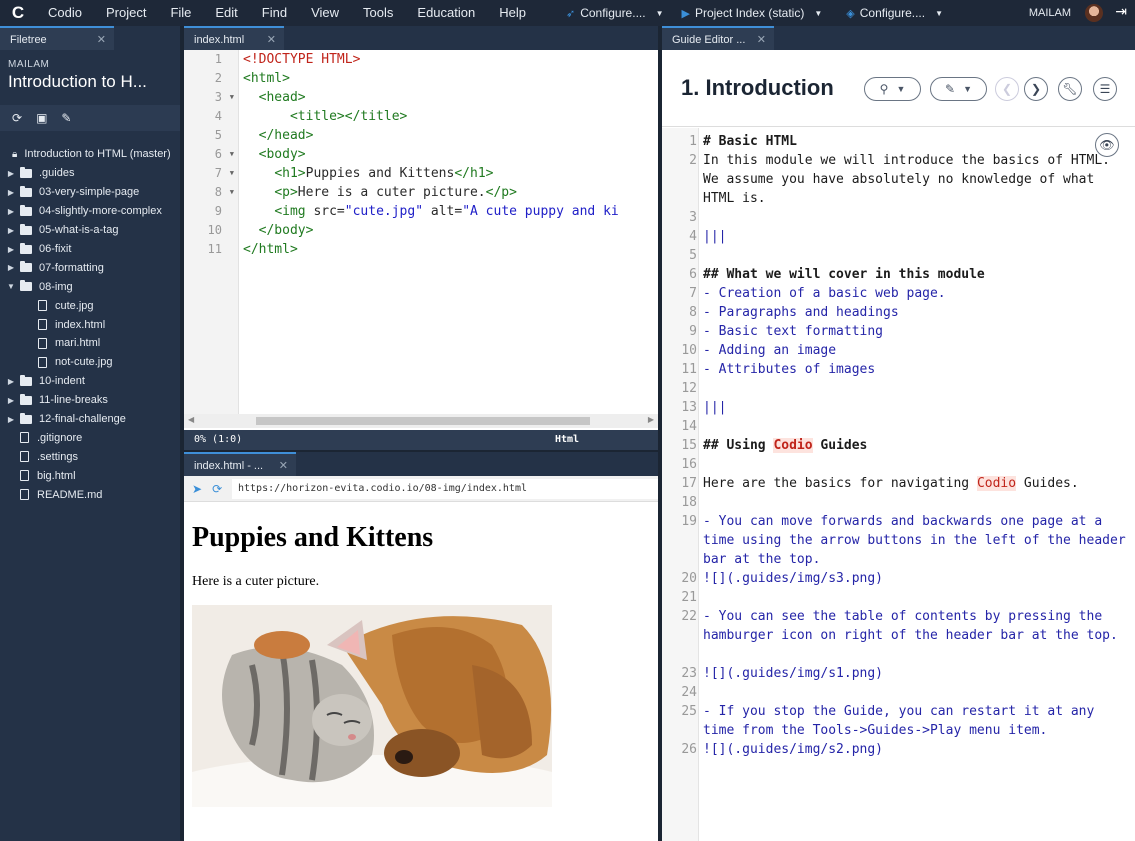  Describe the element at coordinates (217, 489) in the screenshot. I see `reload-icon: ⟳` at that location.